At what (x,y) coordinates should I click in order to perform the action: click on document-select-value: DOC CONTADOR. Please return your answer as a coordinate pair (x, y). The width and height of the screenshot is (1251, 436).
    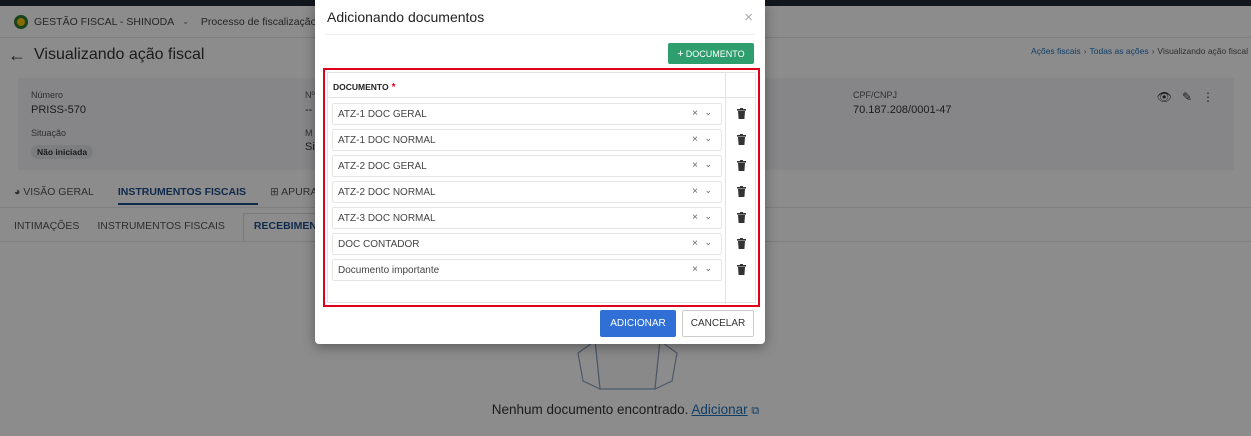
    Looking at the image, I should click on (379, 244).